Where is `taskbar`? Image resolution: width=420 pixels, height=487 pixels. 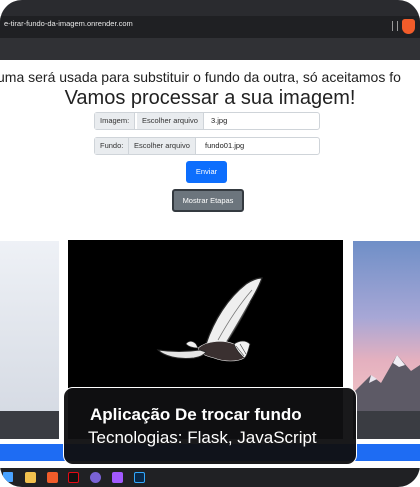
taskbar is located at coordinates (210, 477).